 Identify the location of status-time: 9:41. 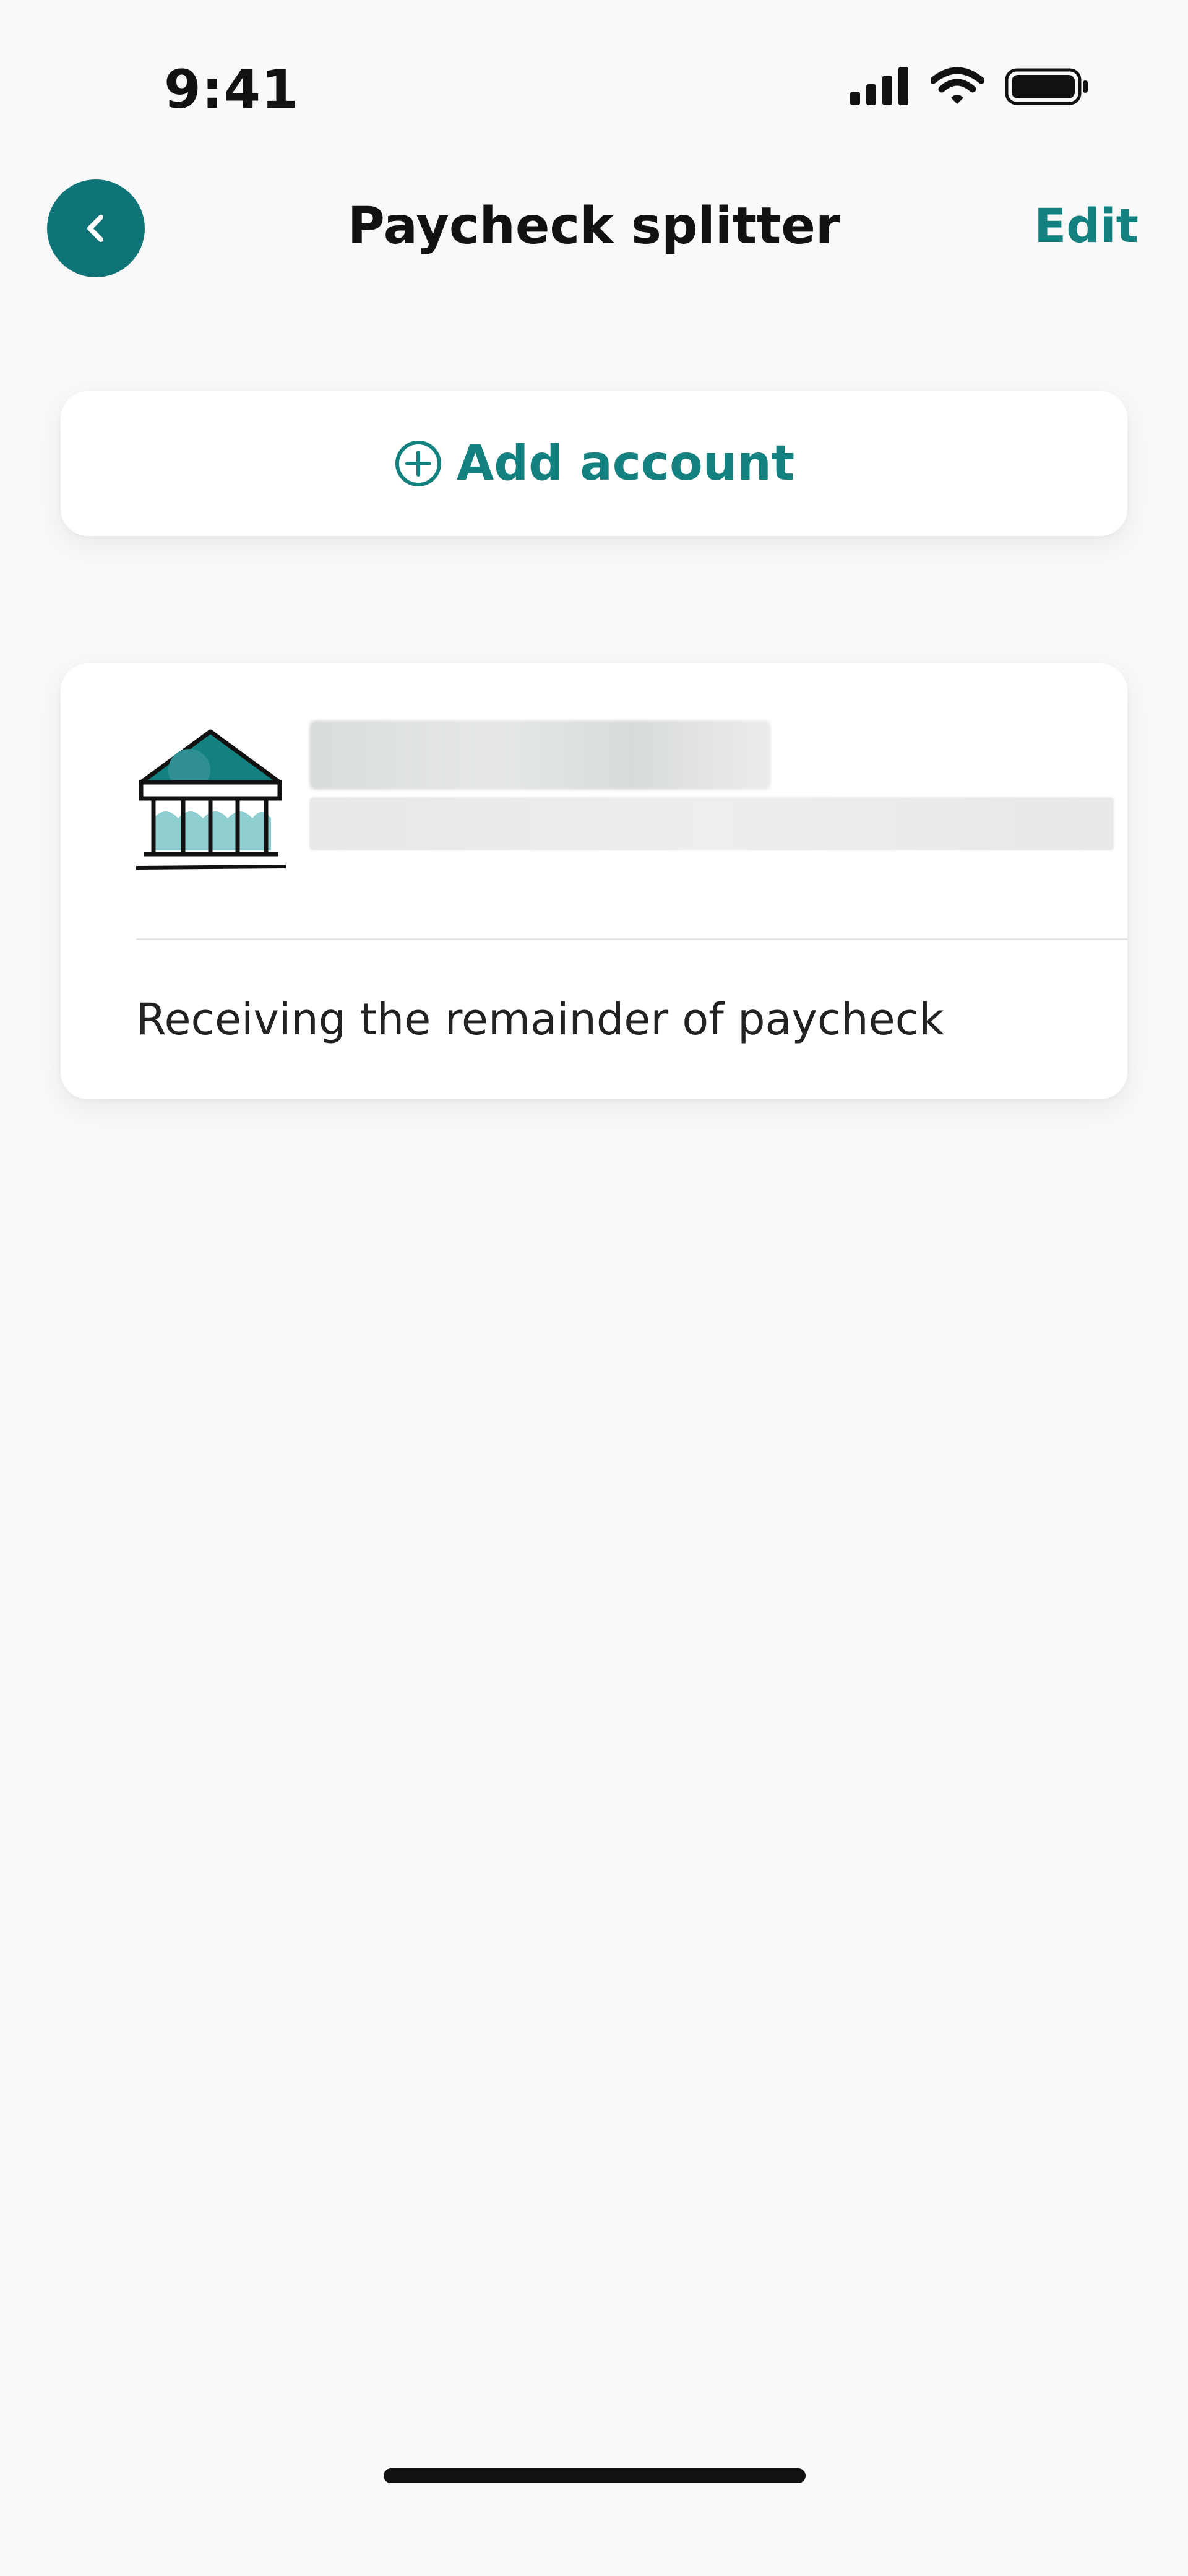
(231, 90).